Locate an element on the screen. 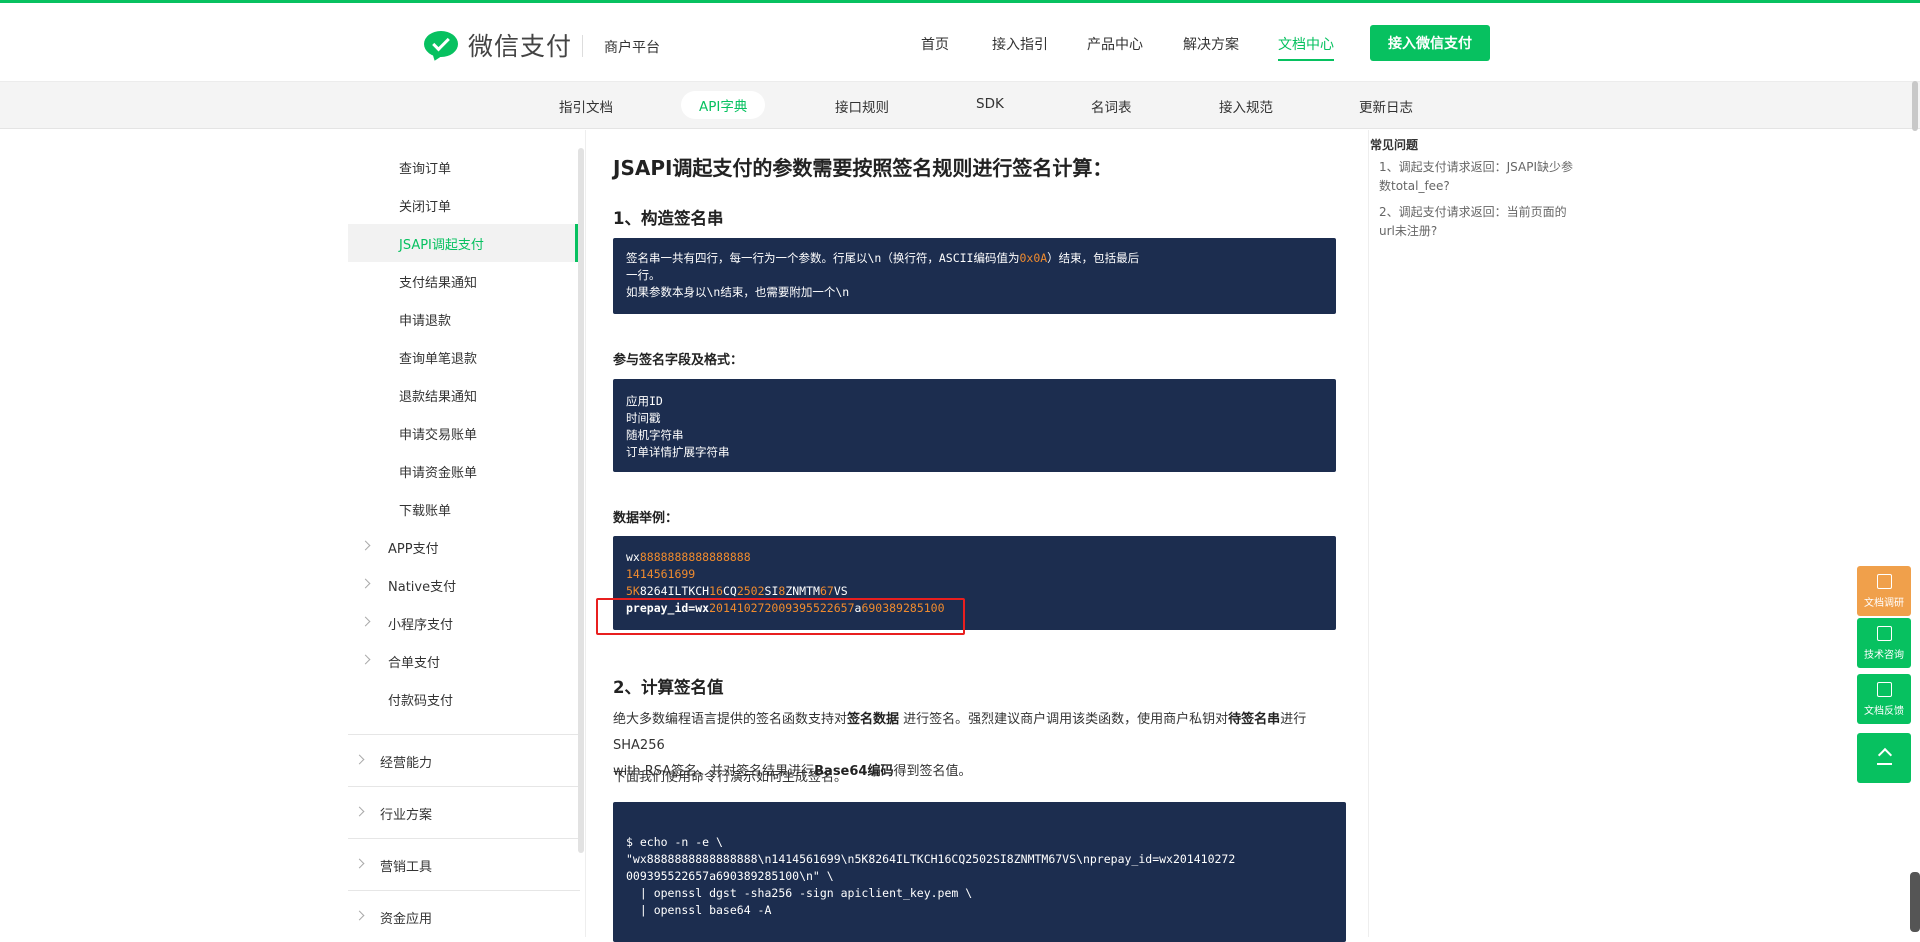 This screenshot has height=942, width=1920. code-highlight: 8888888888888888 is located at coordinates (695, 557).